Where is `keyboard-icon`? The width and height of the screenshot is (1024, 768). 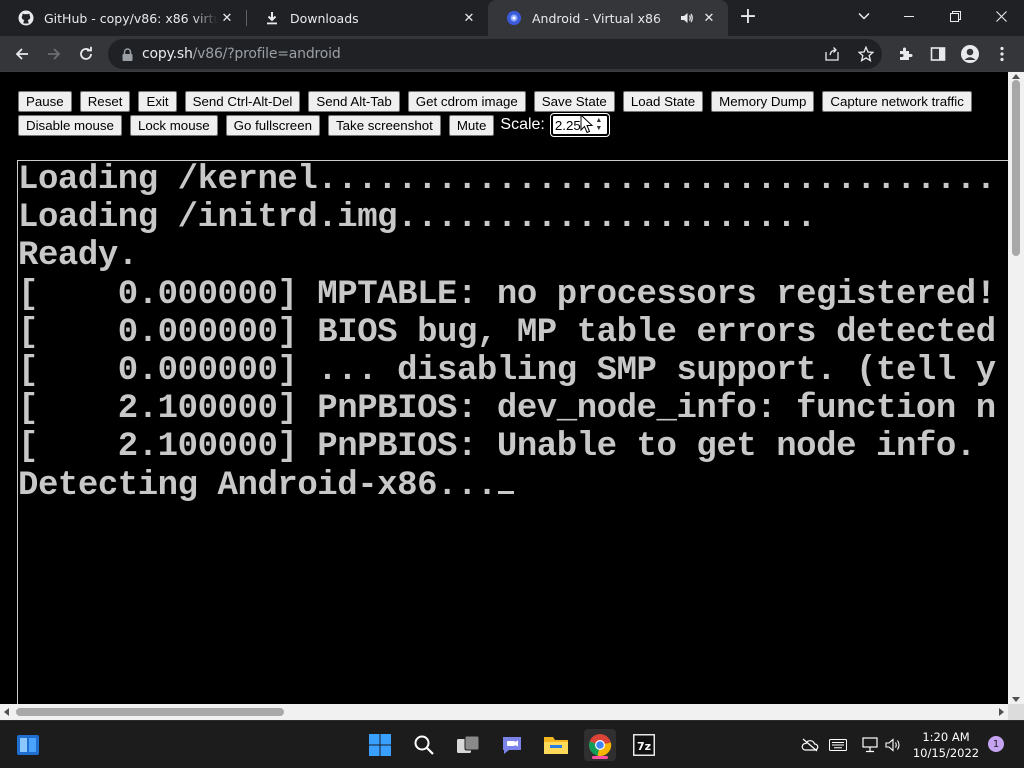
keyboard-icon is located at coordinates (838, 745).